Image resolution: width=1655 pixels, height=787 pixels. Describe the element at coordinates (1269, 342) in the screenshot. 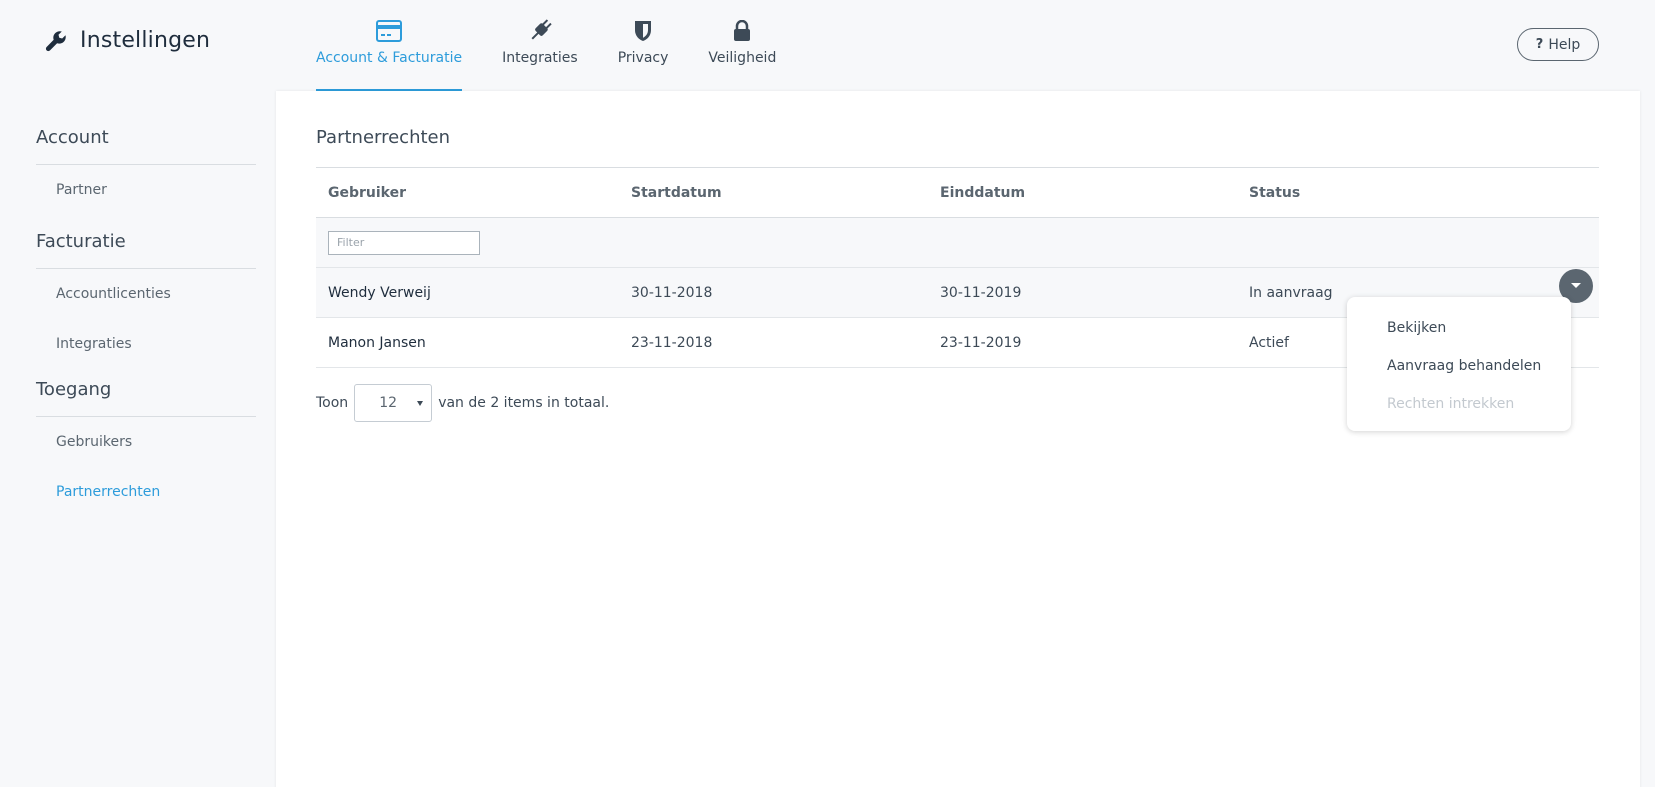

I see `status-text: Actief` at that location.